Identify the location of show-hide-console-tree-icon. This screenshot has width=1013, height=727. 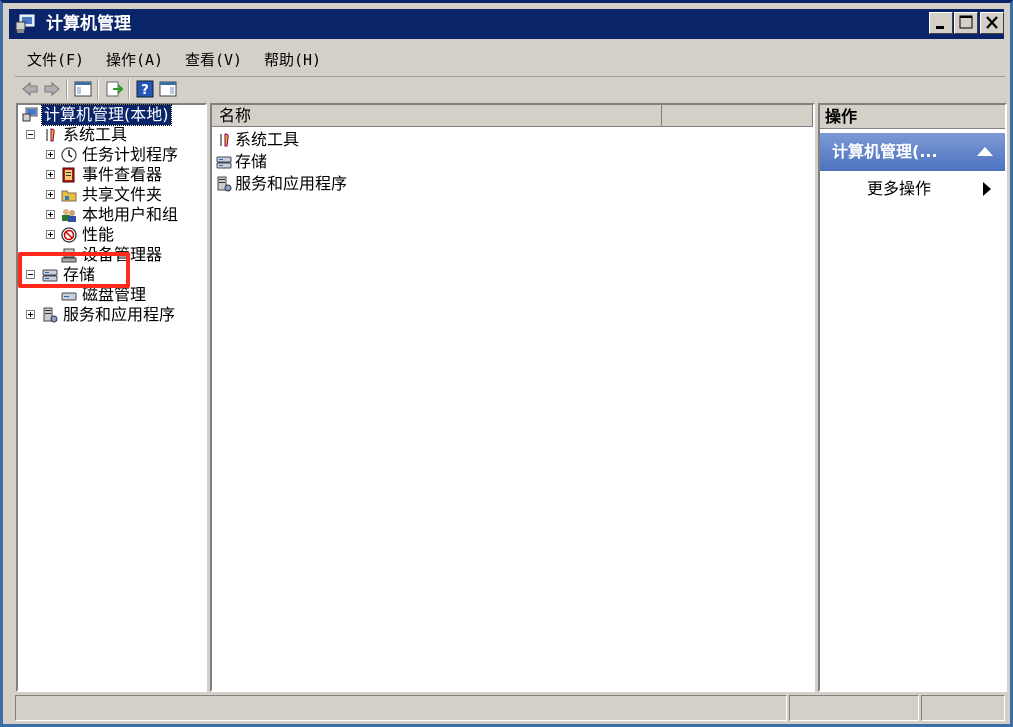
(83, 89).